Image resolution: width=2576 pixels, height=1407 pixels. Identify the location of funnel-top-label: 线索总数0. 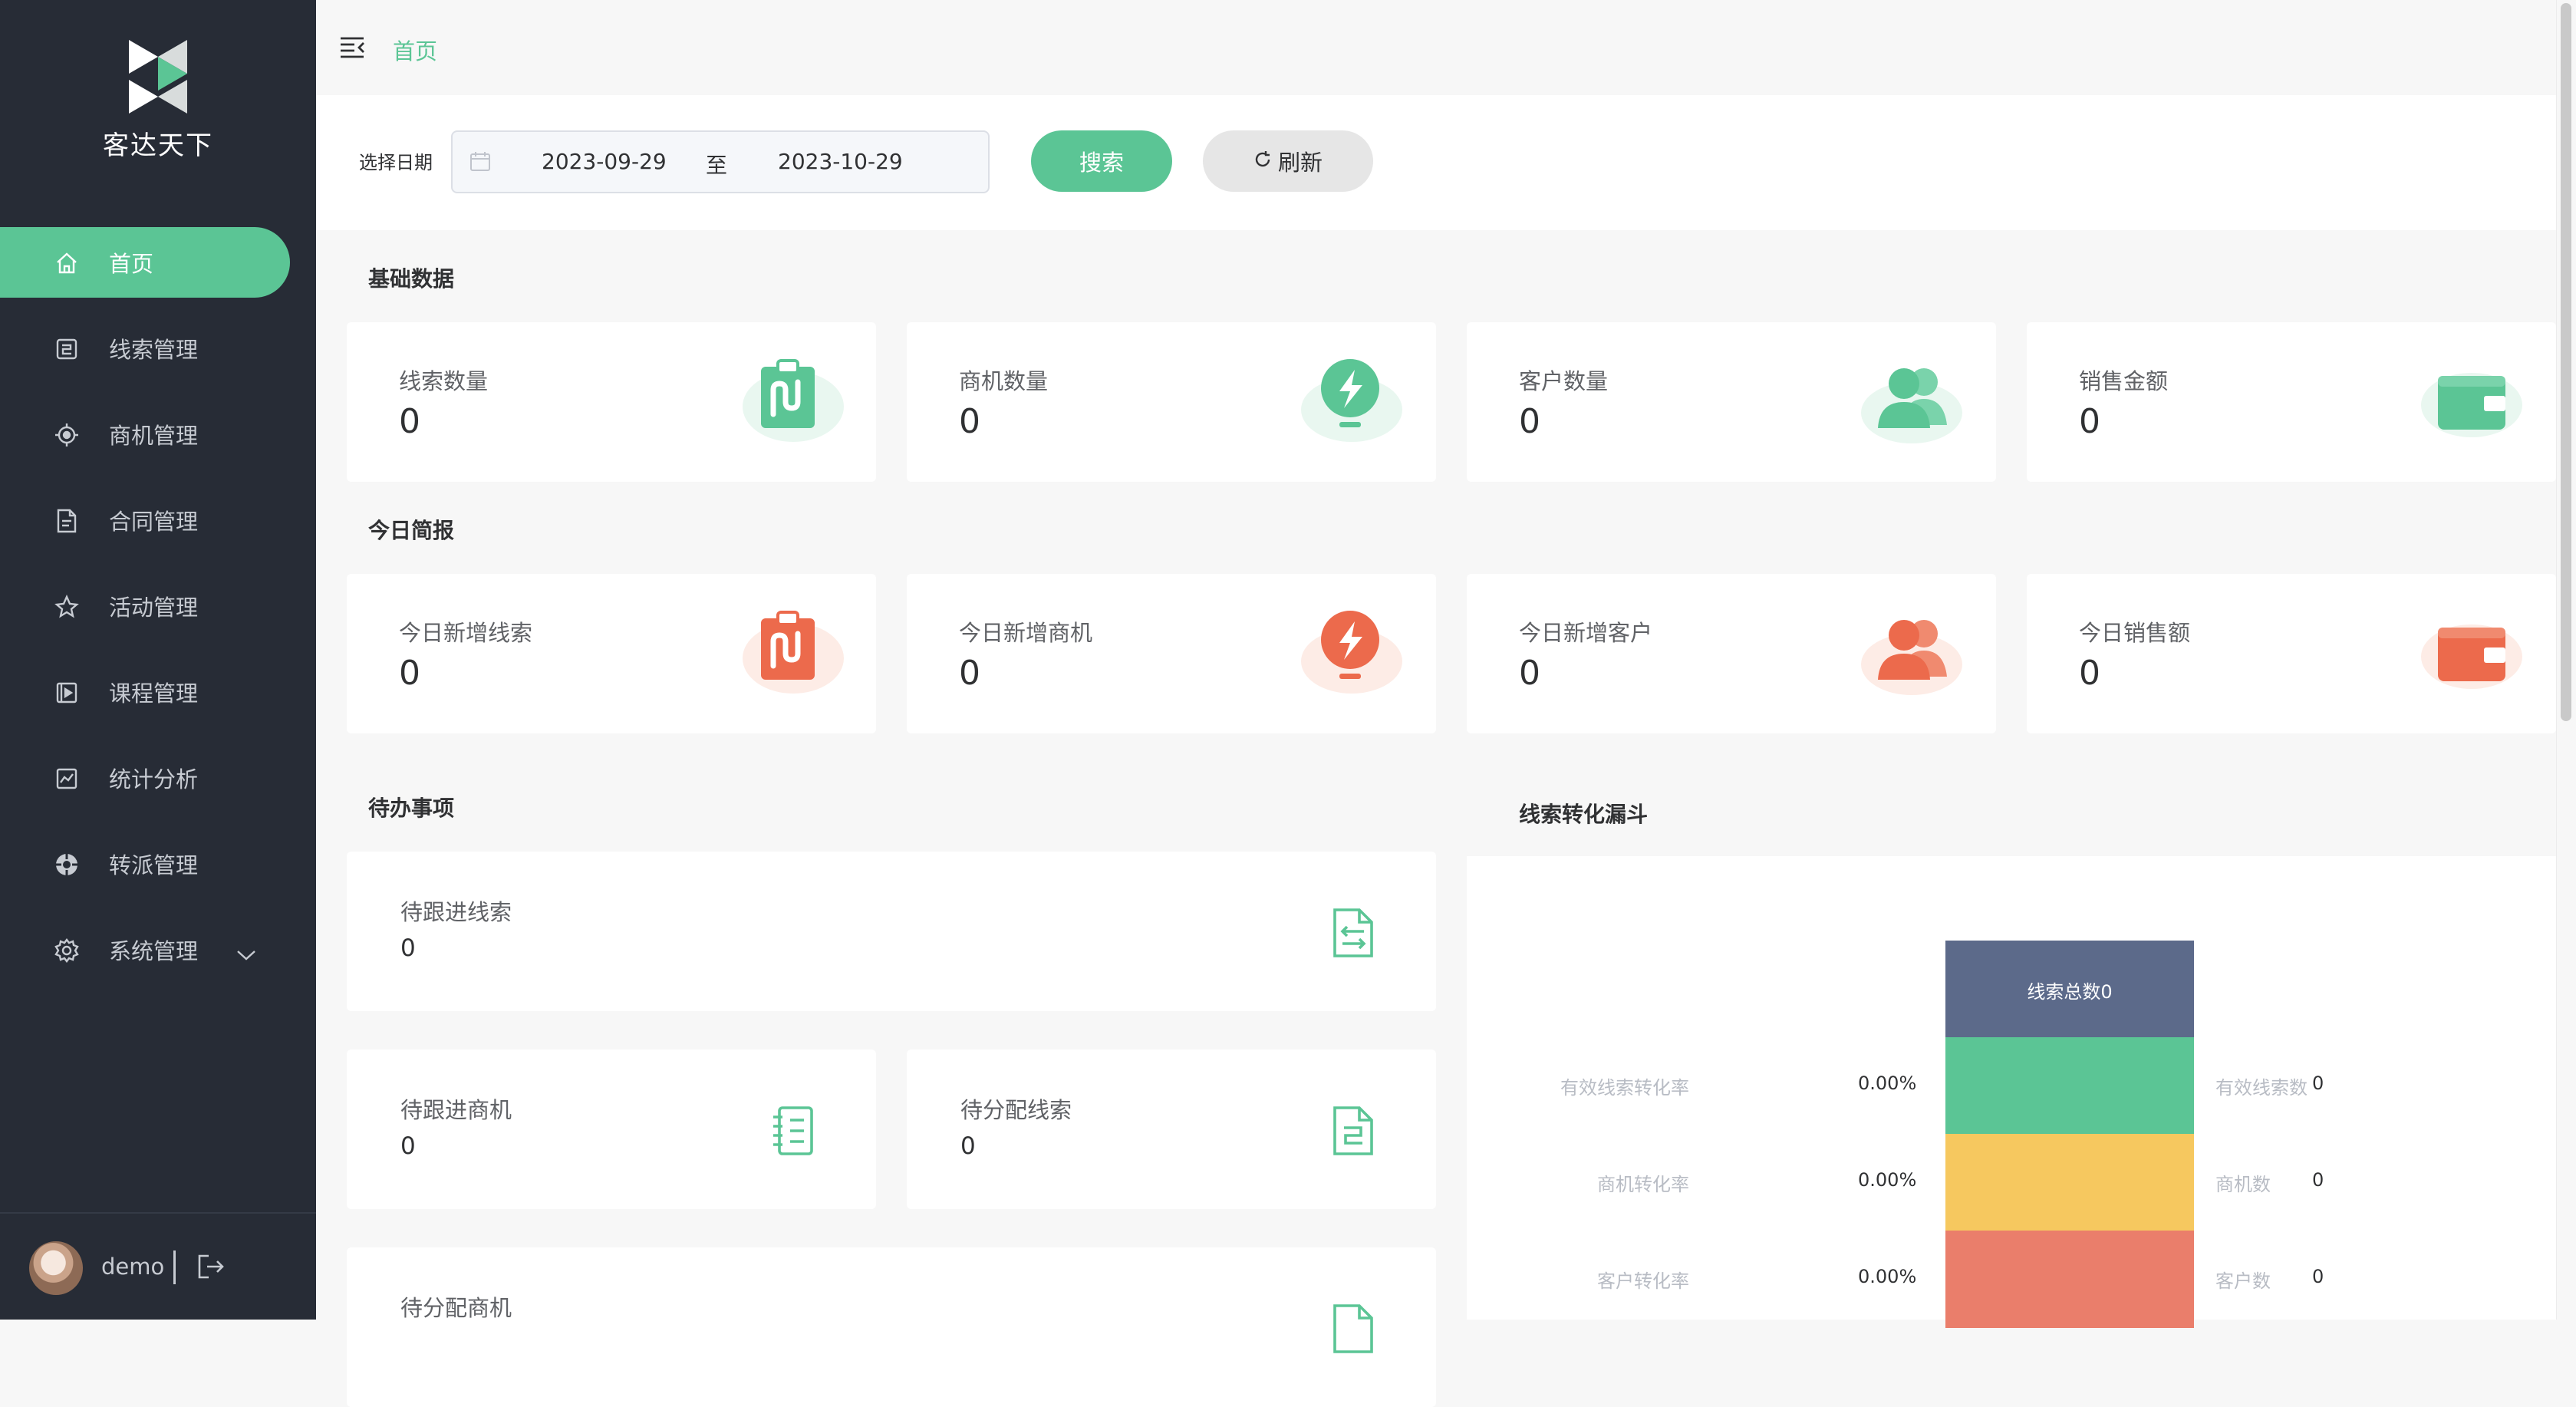
(2070, 992).